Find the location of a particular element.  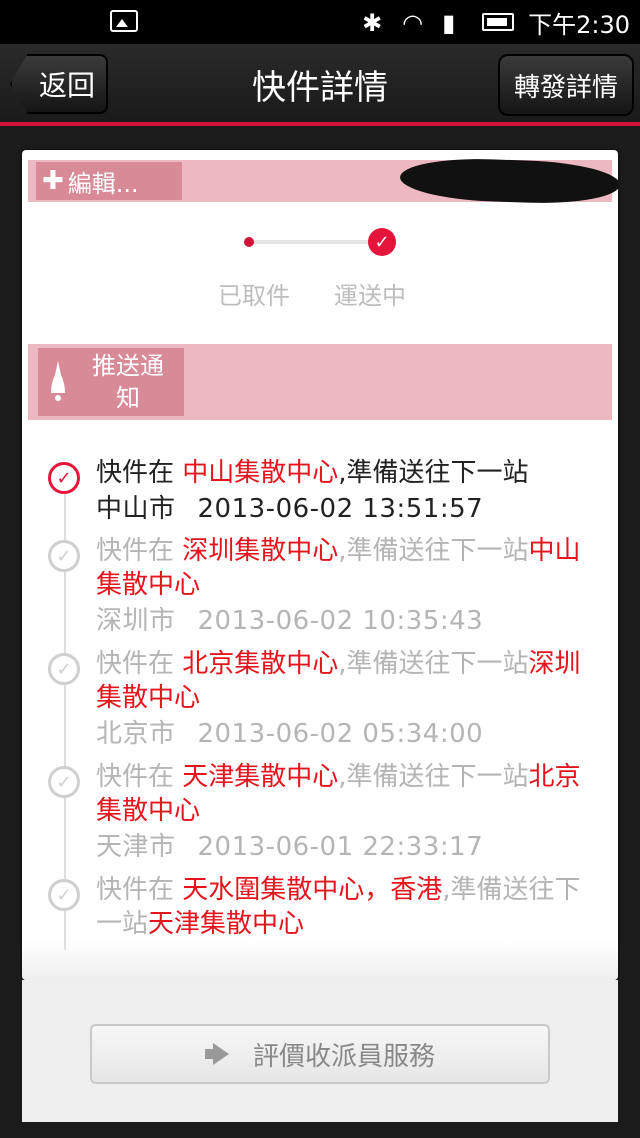

bottom-area: 評價收派員服務 is located at coordinates (320, 1051).